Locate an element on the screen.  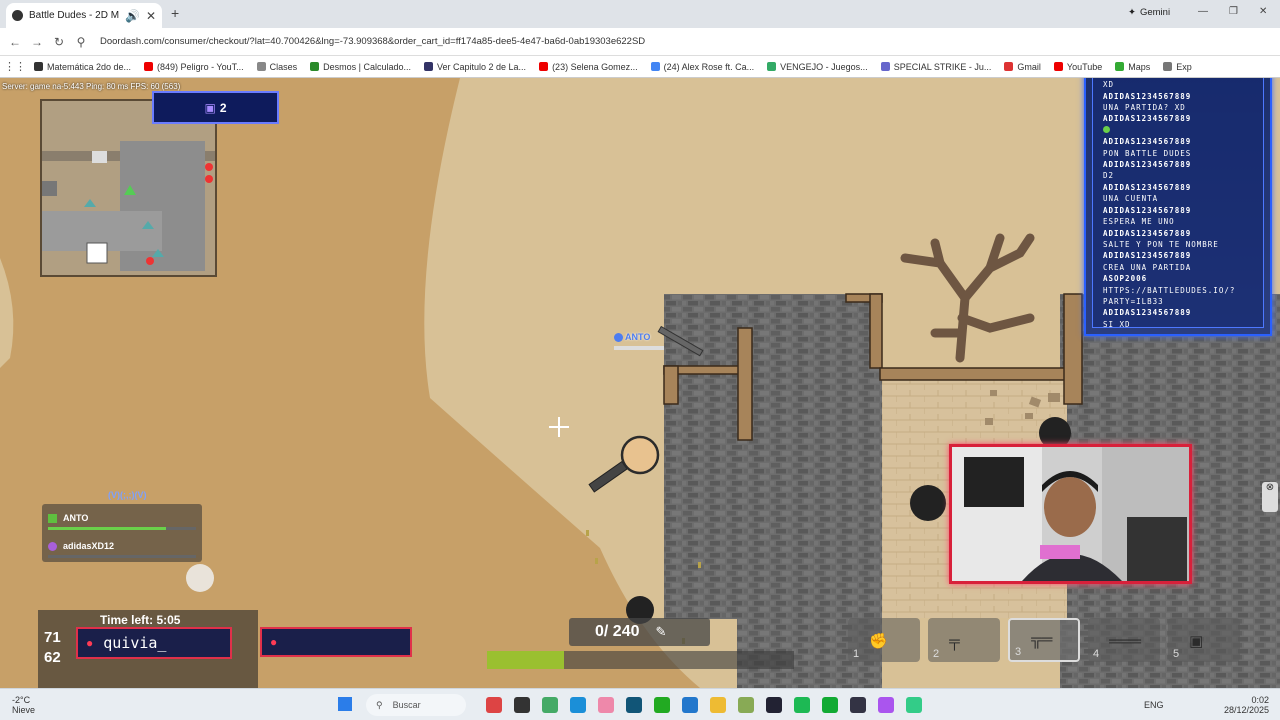
battle-dudes-favicon-icon is located at coordinates (17, 15).